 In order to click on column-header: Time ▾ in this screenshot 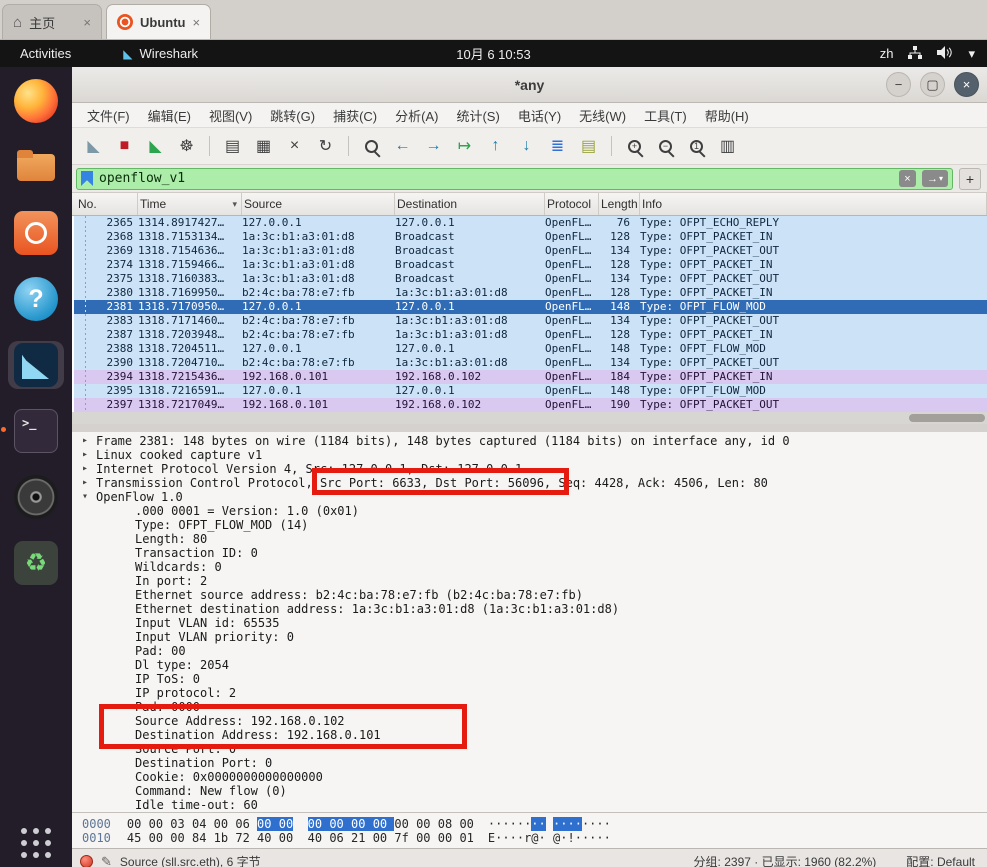, I will do `click(190, 204)`.